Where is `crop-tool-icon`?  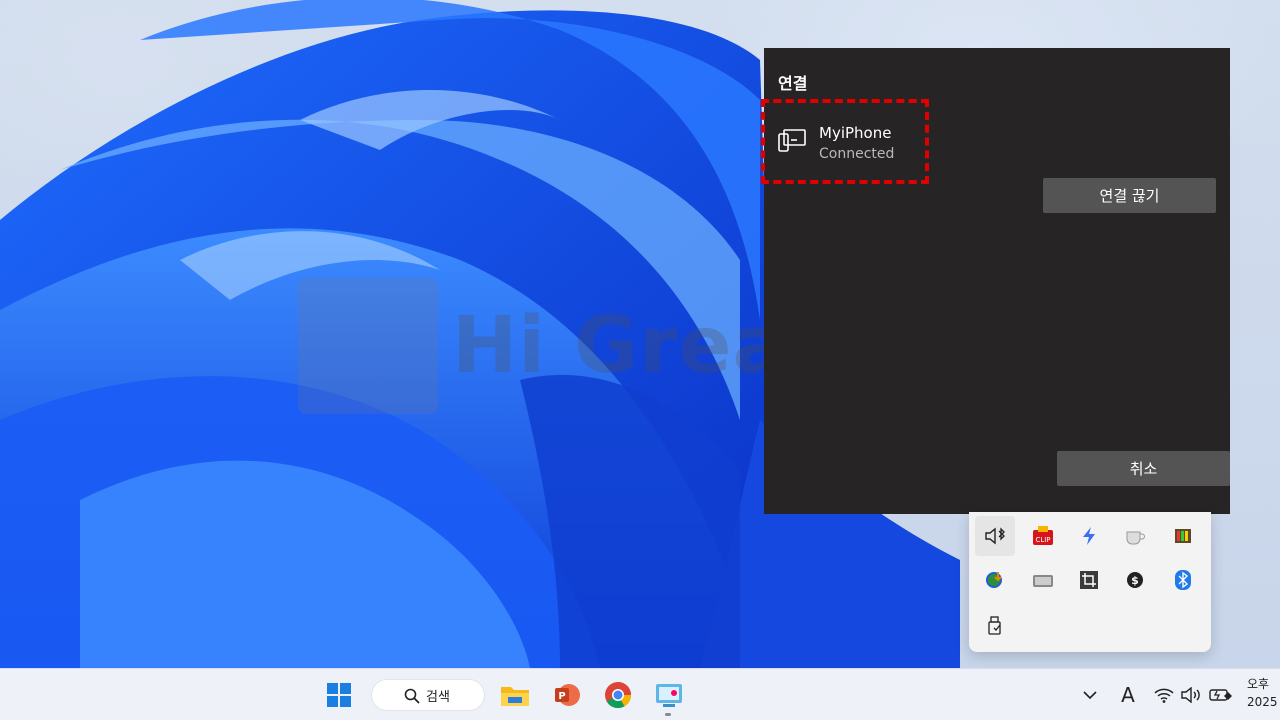
crop-tool-icon is located at coordinates (1089, 580).